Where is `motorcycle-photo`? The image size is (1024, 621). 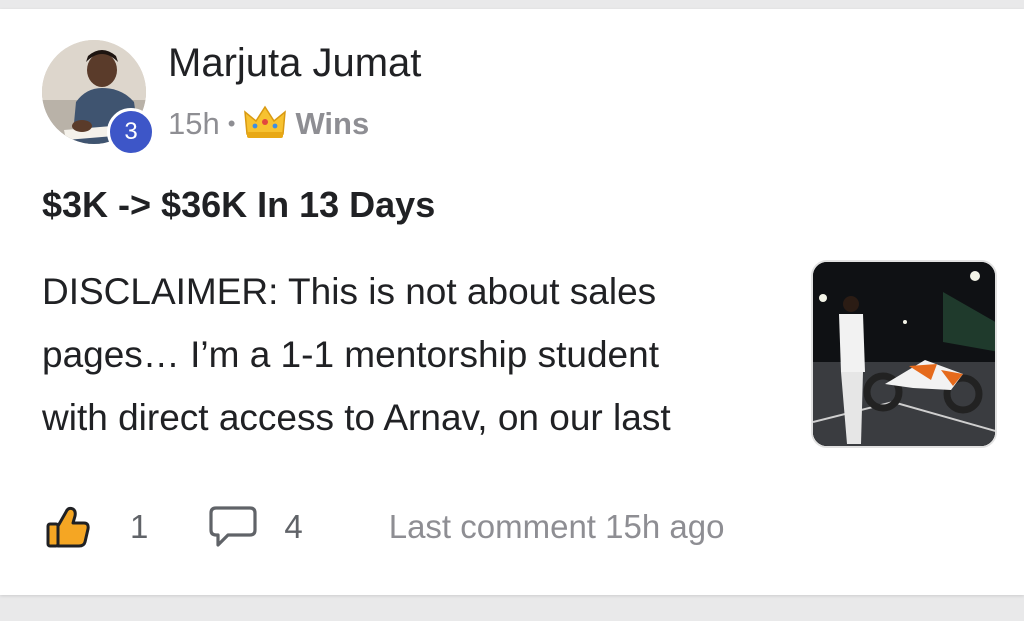 motorcycle-photo is located at coordinates (904, 354).